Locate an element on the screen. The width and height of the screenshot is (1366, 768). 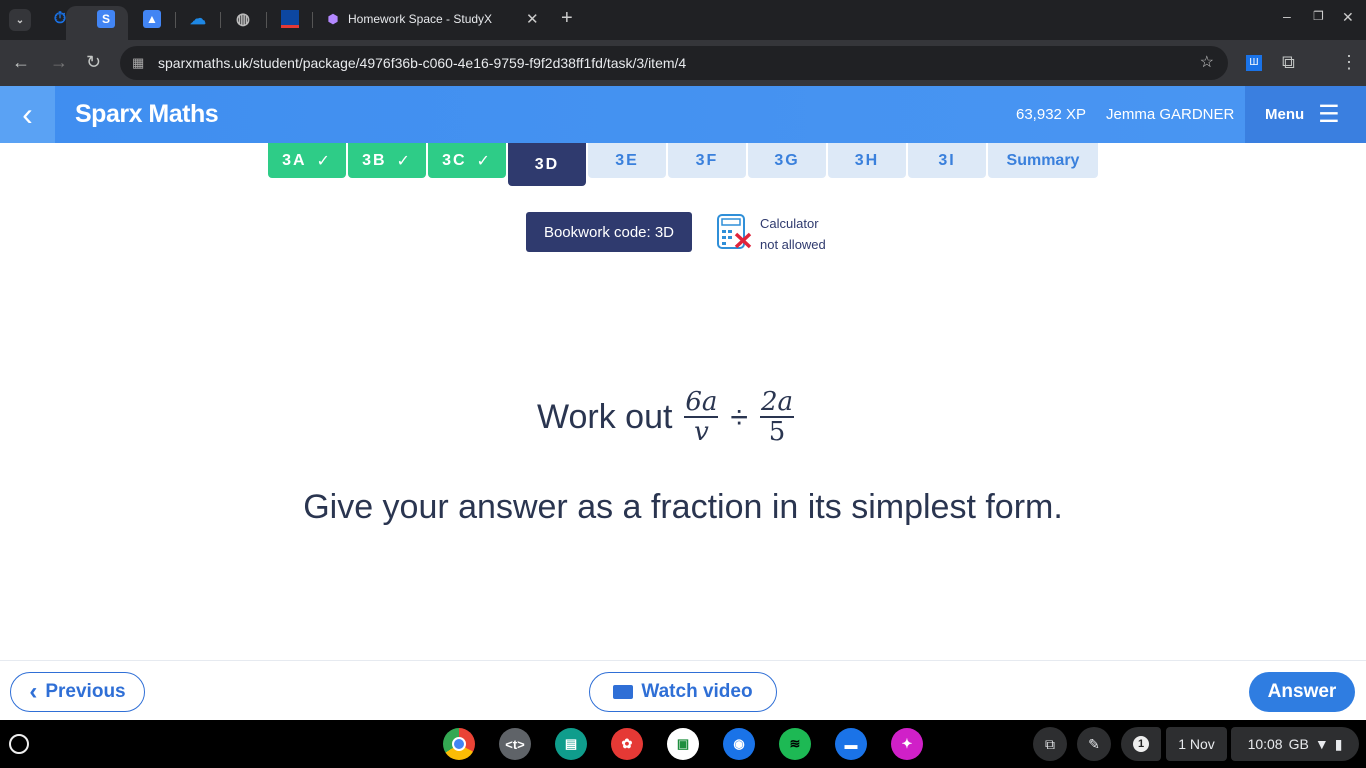
extensions-puzzle-icon: ⧉ is located at coordinates (1288, 62).